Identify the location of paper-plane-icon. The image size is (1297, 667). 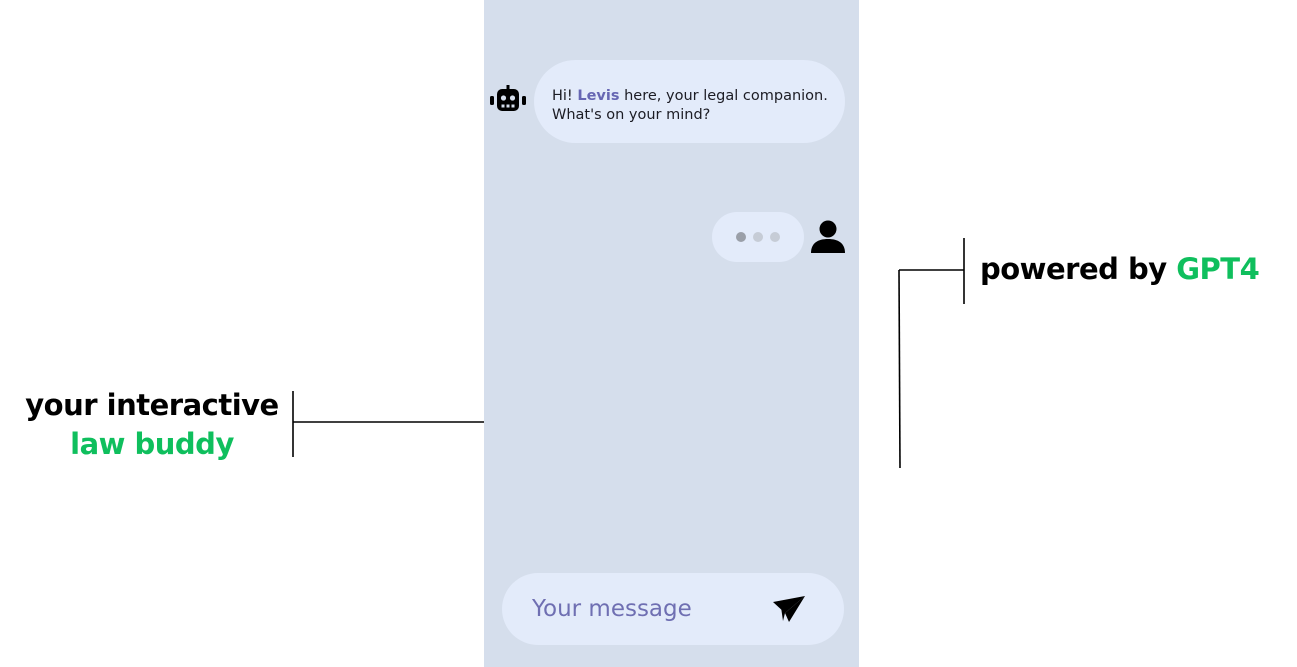
(789, 609).